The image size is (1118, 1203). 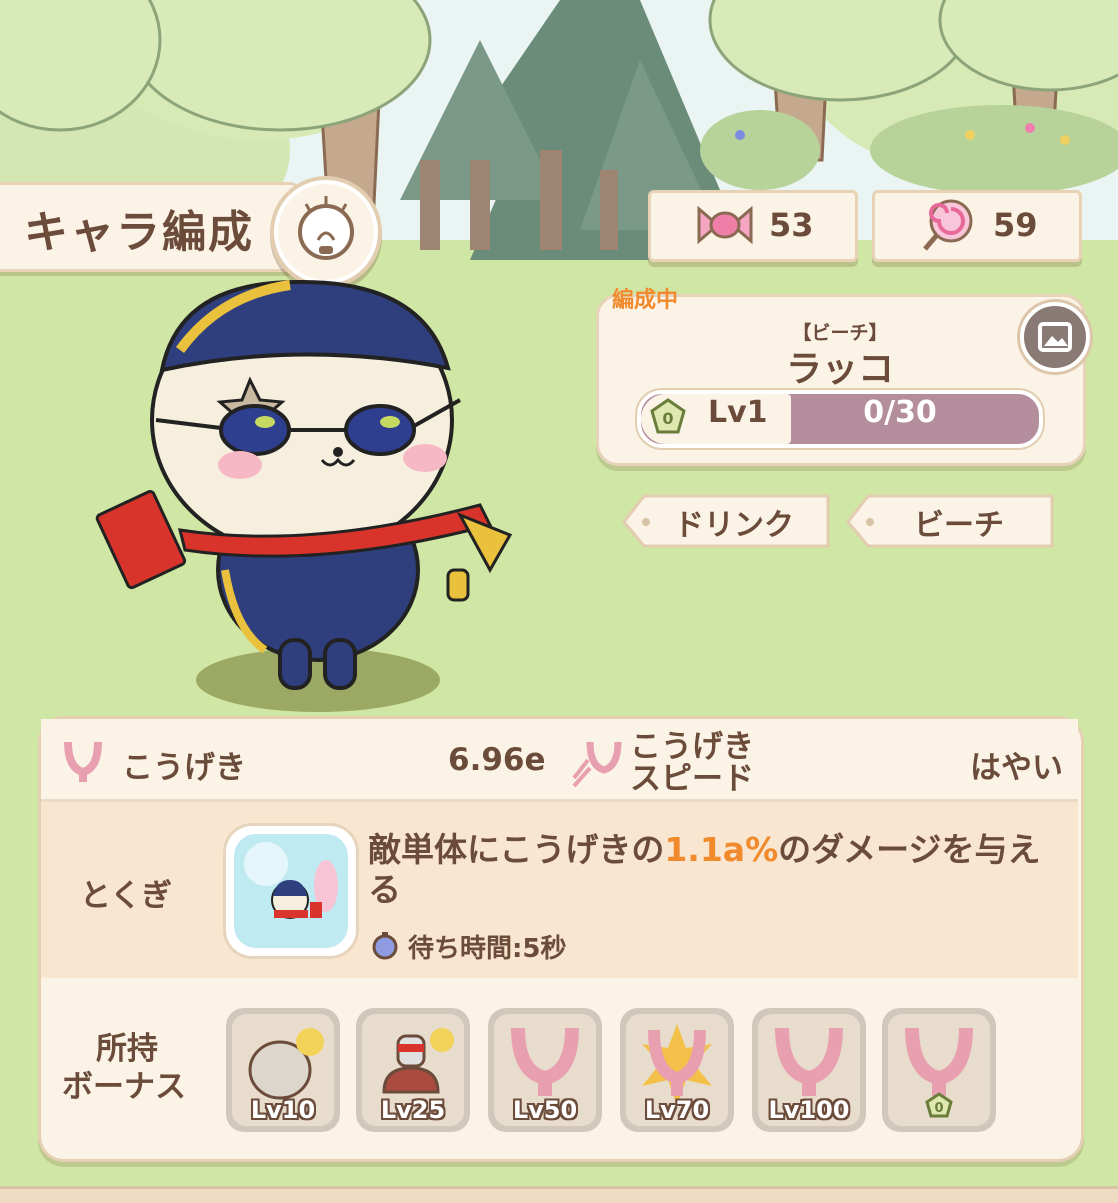 I want to click on photo-button, so click(x=1055, y=337).